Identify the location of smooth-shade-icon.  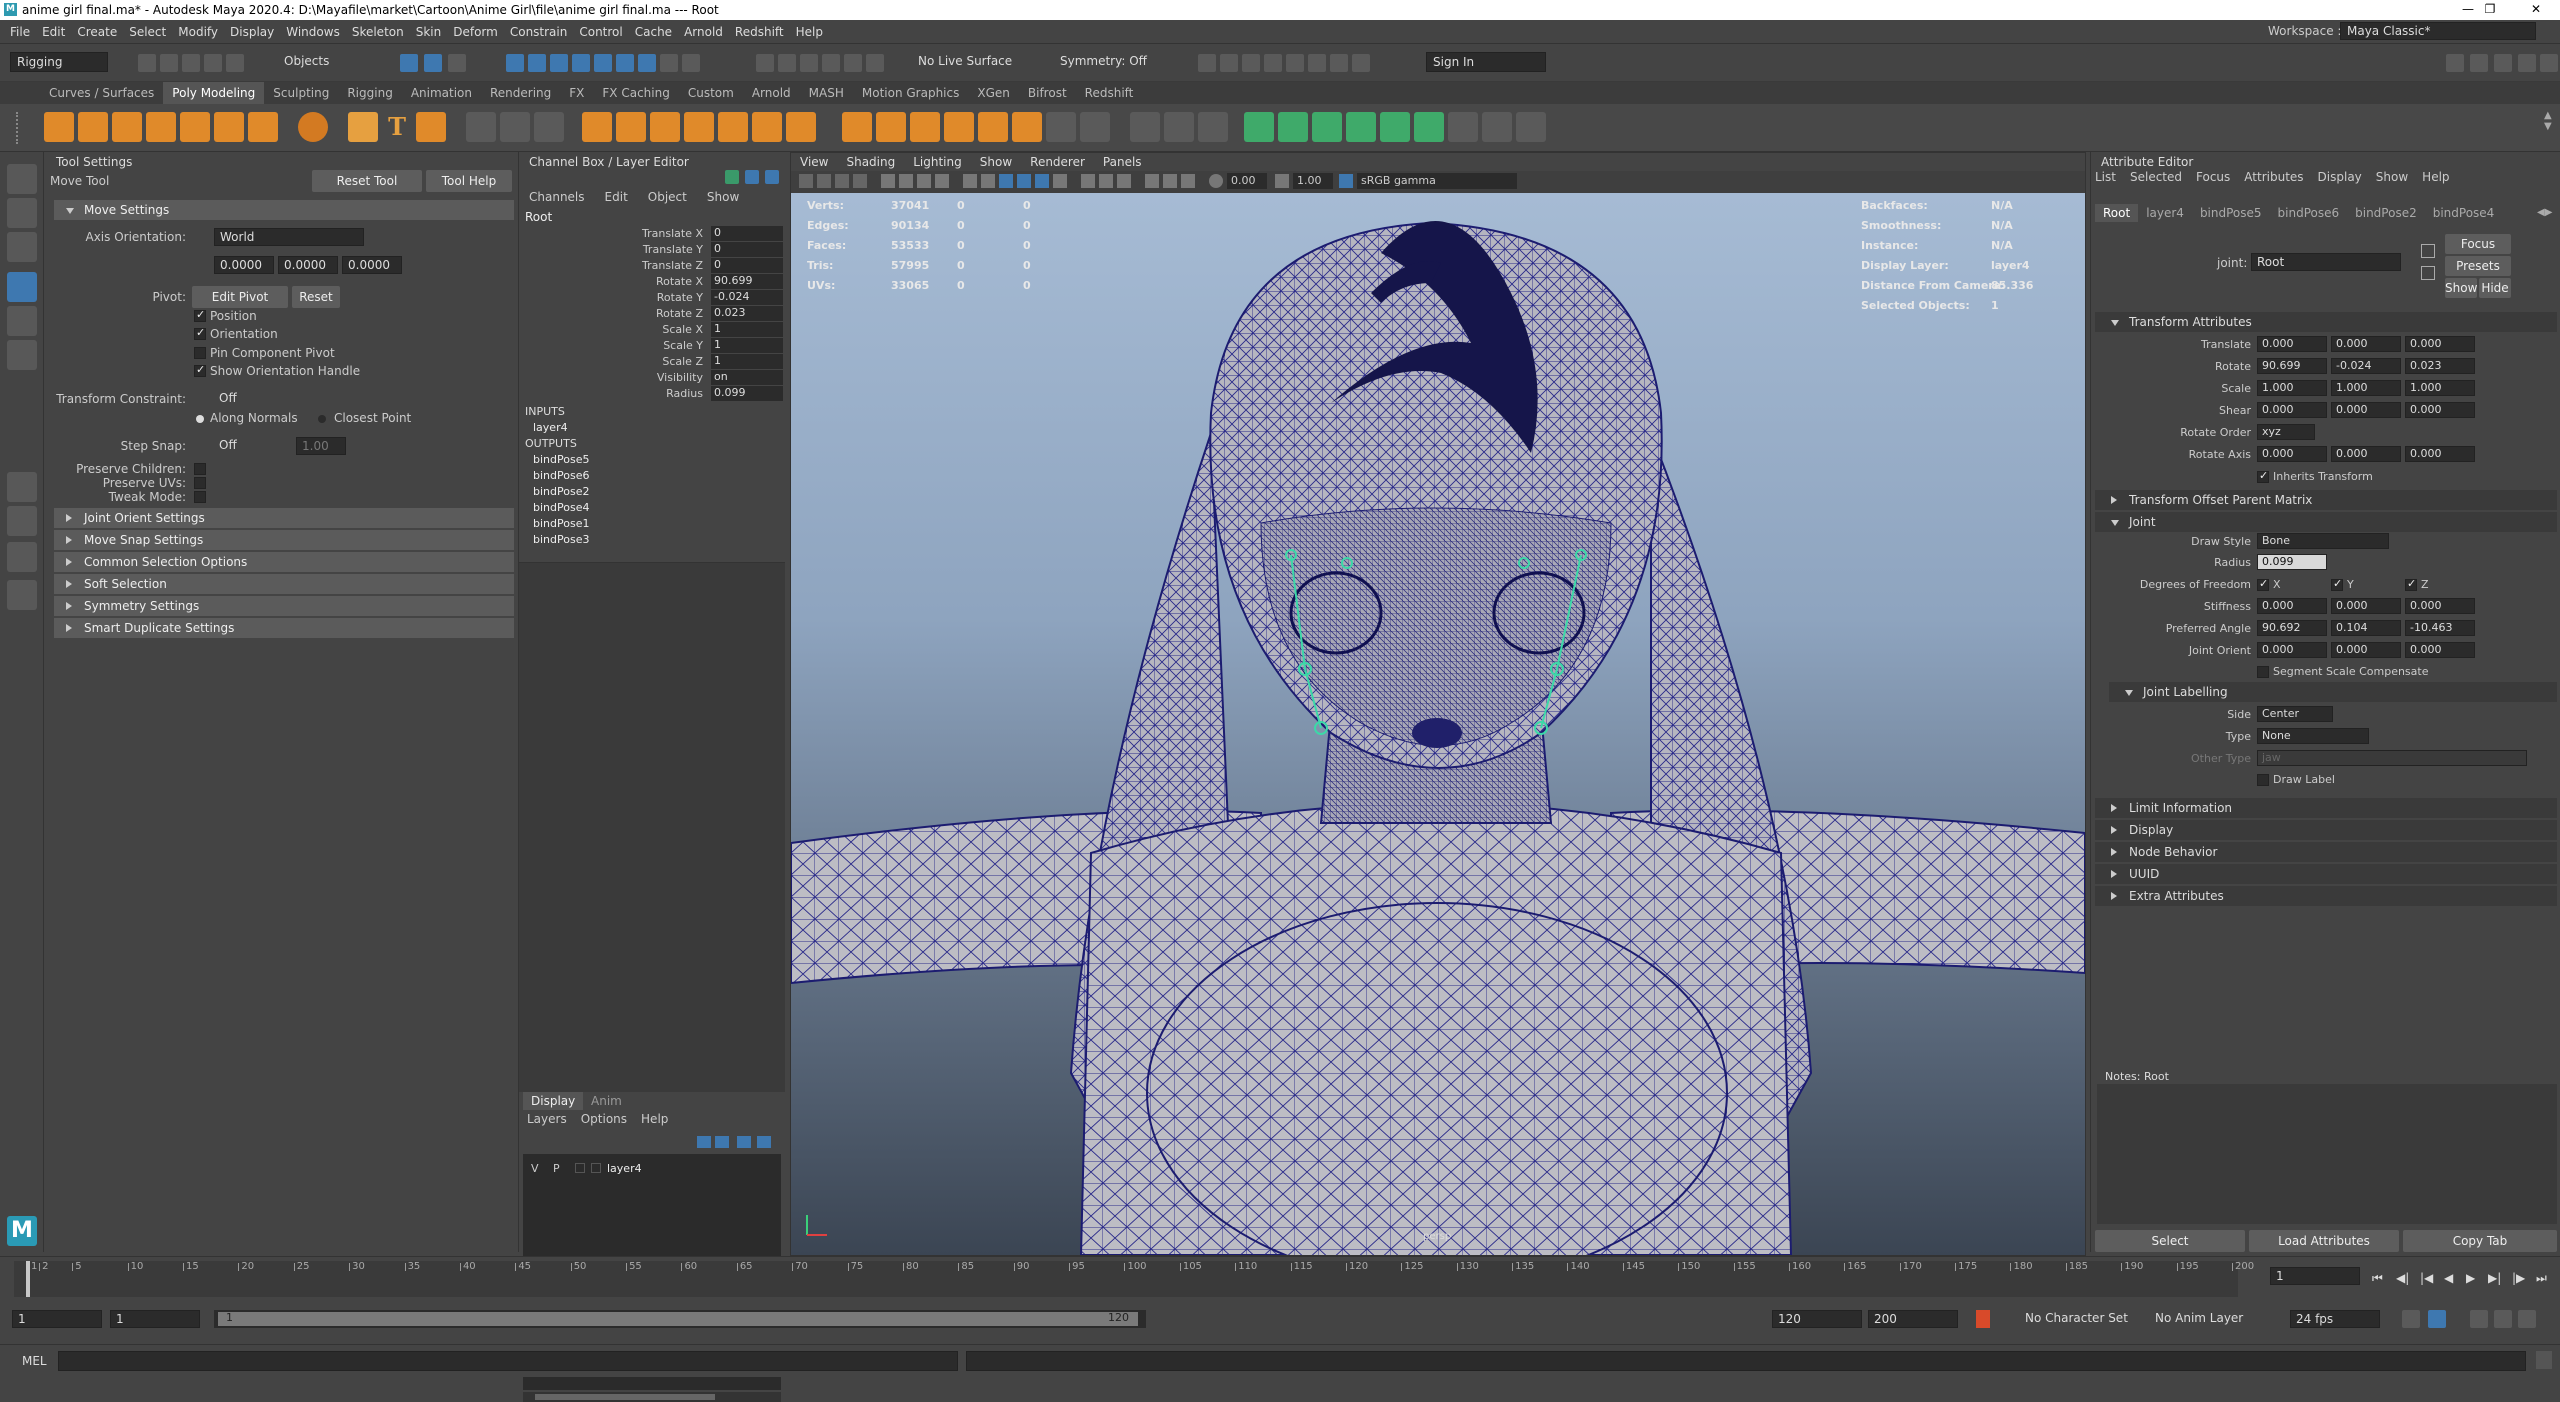
(988, 181).